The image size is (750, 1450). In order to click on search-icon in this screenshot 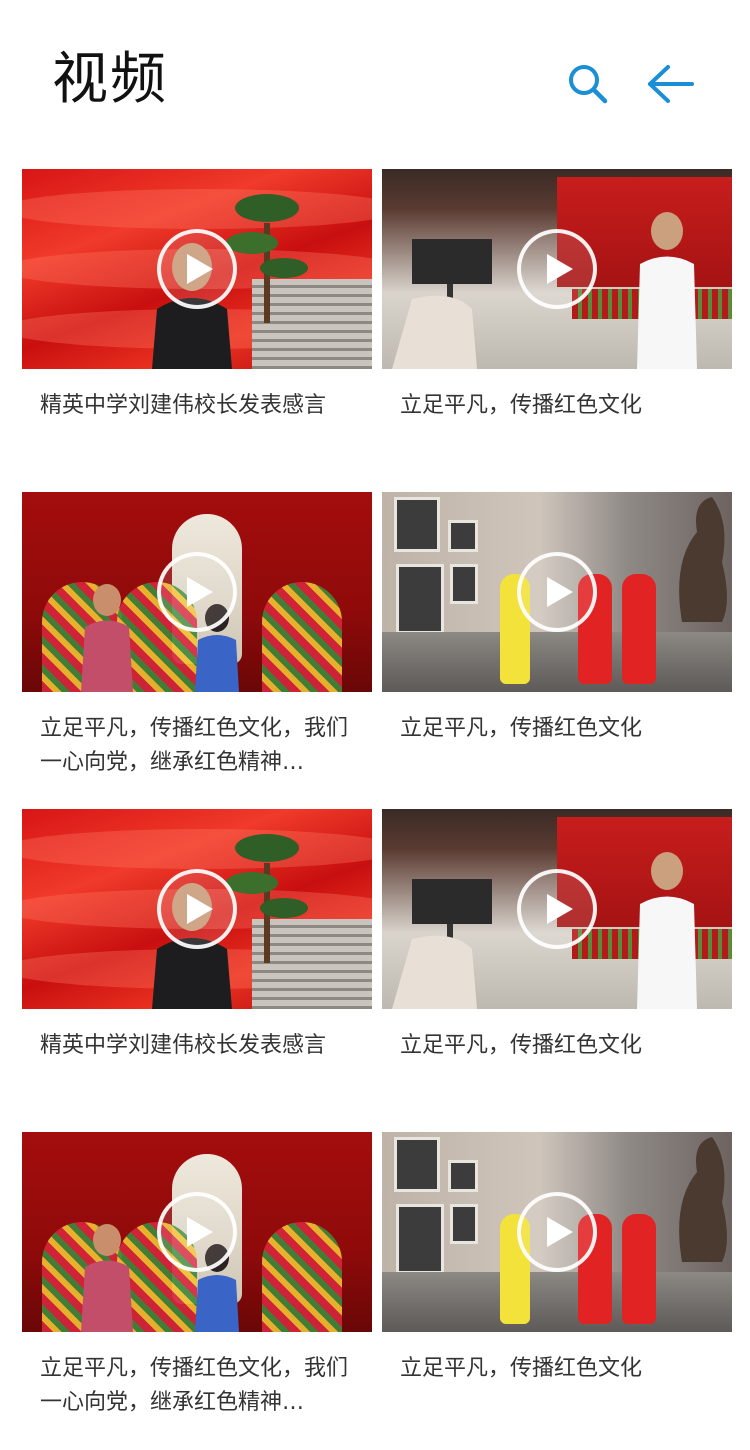, I will do `click(588, 84)`.